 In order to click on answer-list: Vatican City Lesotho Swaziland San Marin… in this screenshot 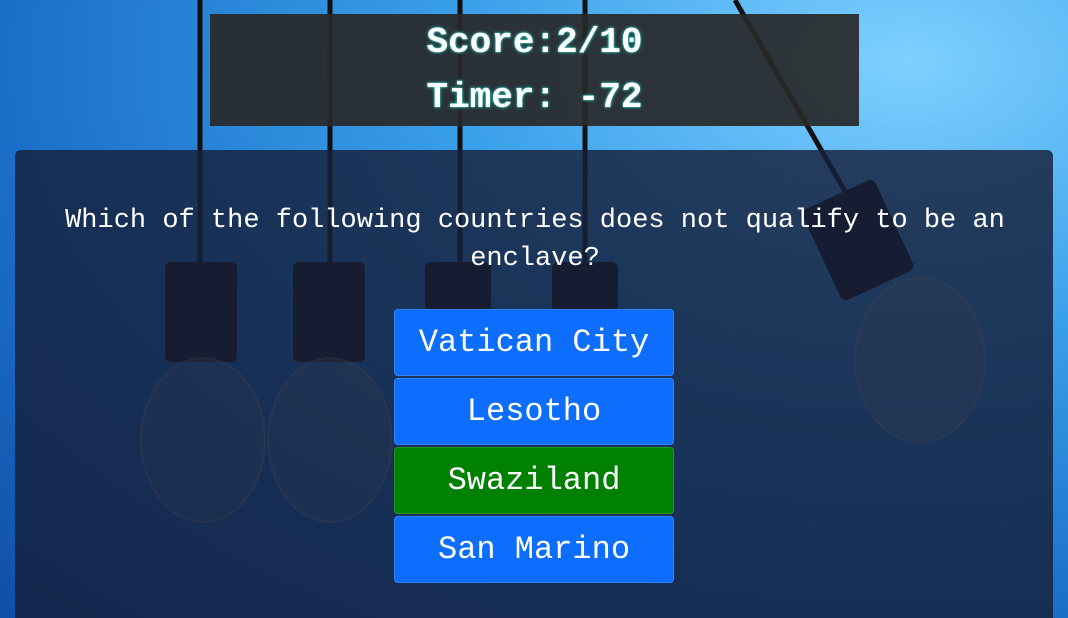, I will do `click(534, 446)`.